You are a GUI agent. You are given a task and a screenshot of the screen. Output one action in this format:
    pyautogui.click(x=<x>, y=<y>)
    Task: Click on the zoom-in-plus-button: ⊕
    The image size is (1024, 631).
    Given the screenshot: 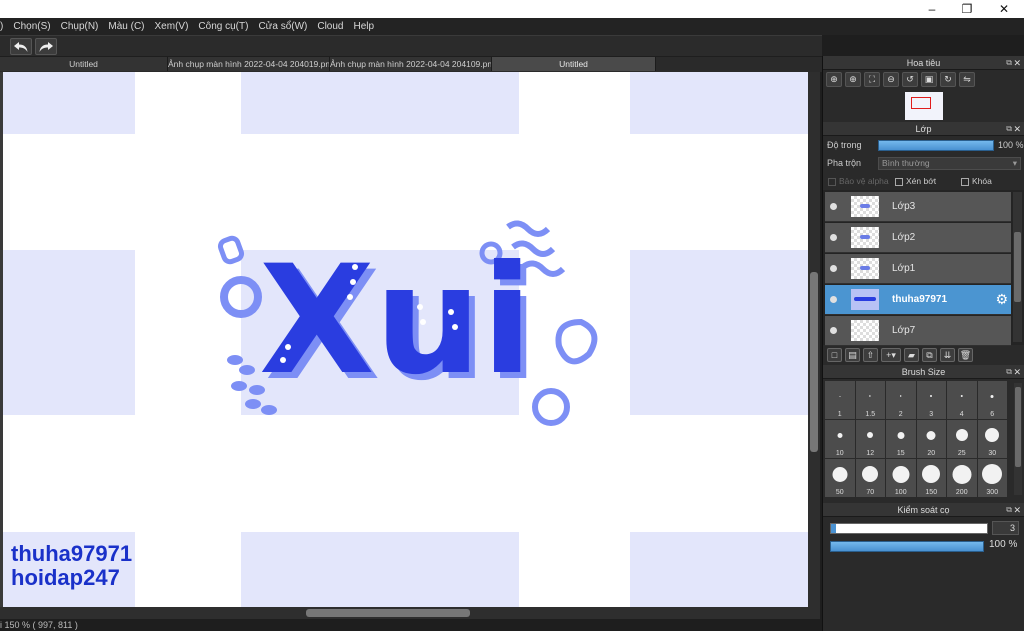 What is the action you would take?
    pyautogui.click(x=853, y=79)
    